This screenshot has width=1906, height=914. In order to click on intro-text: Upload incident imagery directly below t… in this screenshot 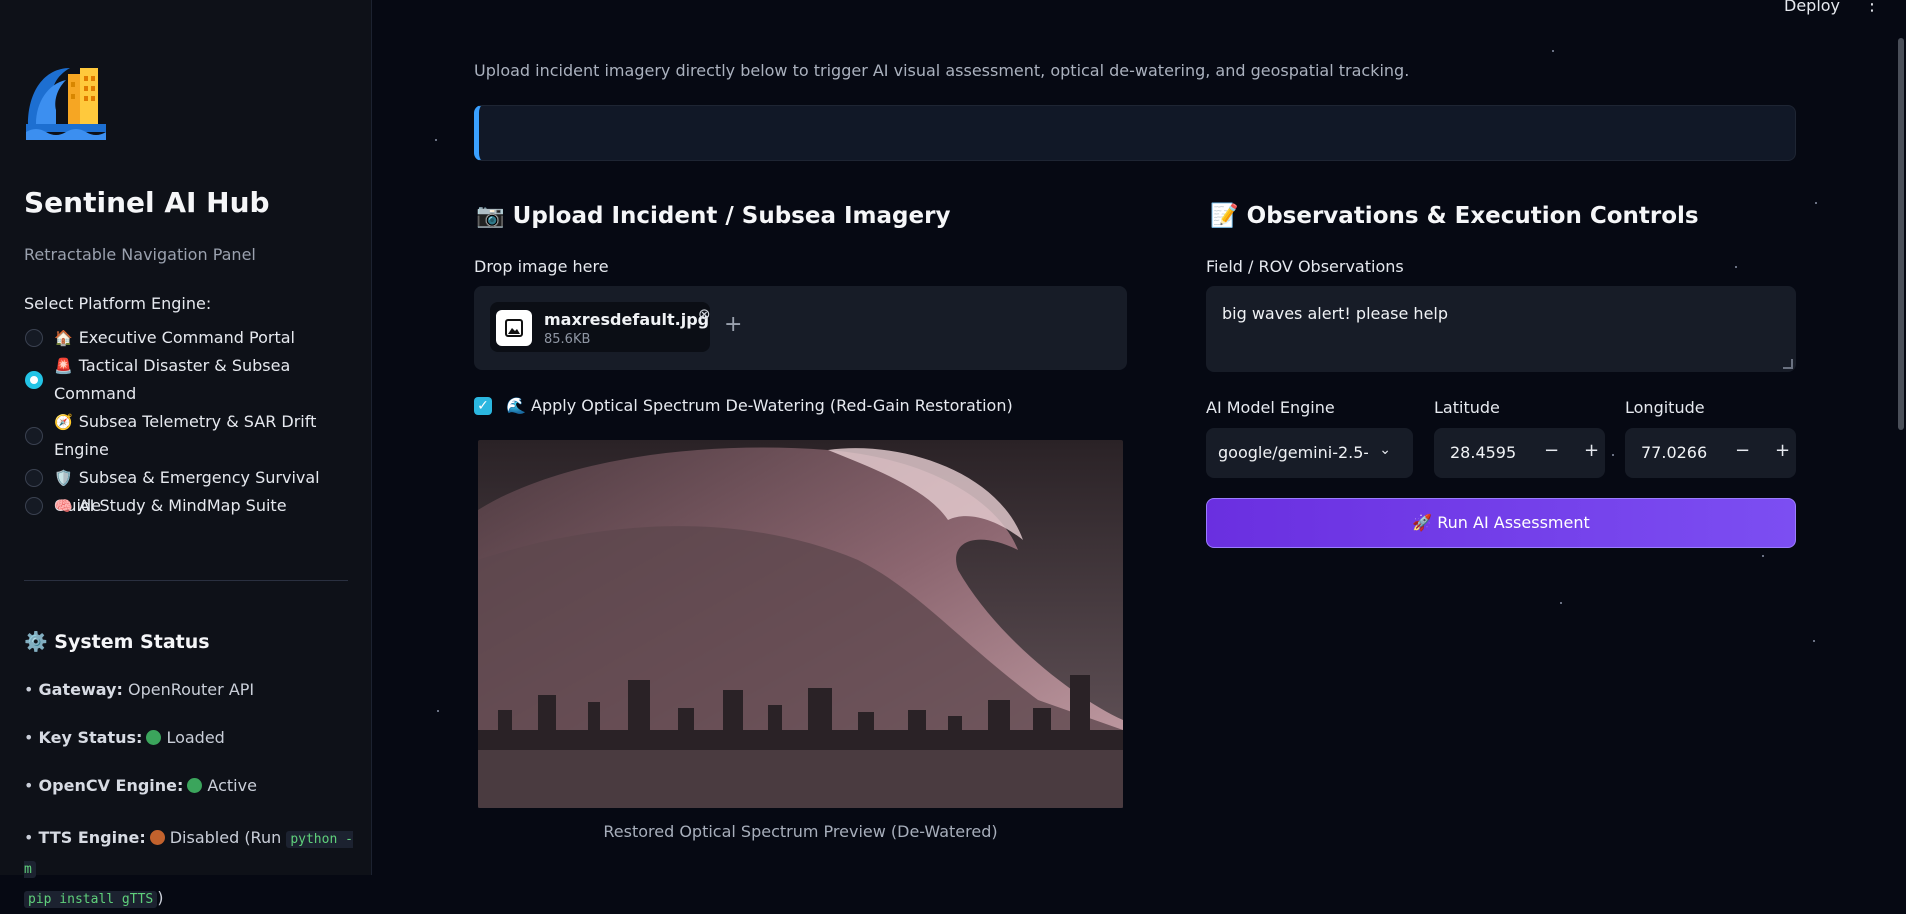, I will do `click(942, 70)`.